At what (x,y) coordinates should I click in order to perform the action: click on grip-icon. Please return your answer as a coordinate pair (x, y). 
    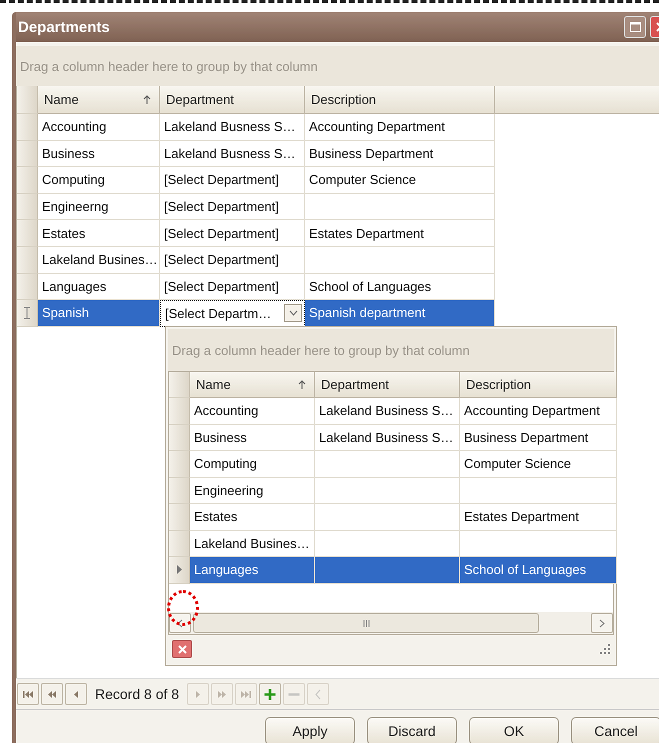
    Looking at the image, I should click on (366, 623).